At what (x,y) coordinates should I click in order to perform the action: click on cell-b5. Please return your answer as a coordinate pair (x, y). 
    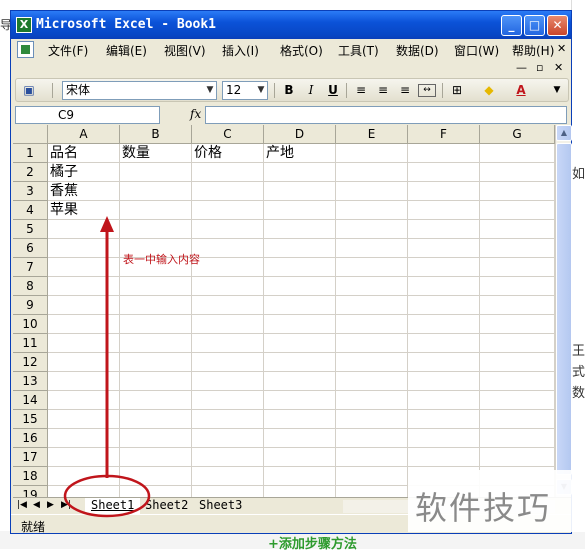
    Looking at the image, I should click on (156, 229).